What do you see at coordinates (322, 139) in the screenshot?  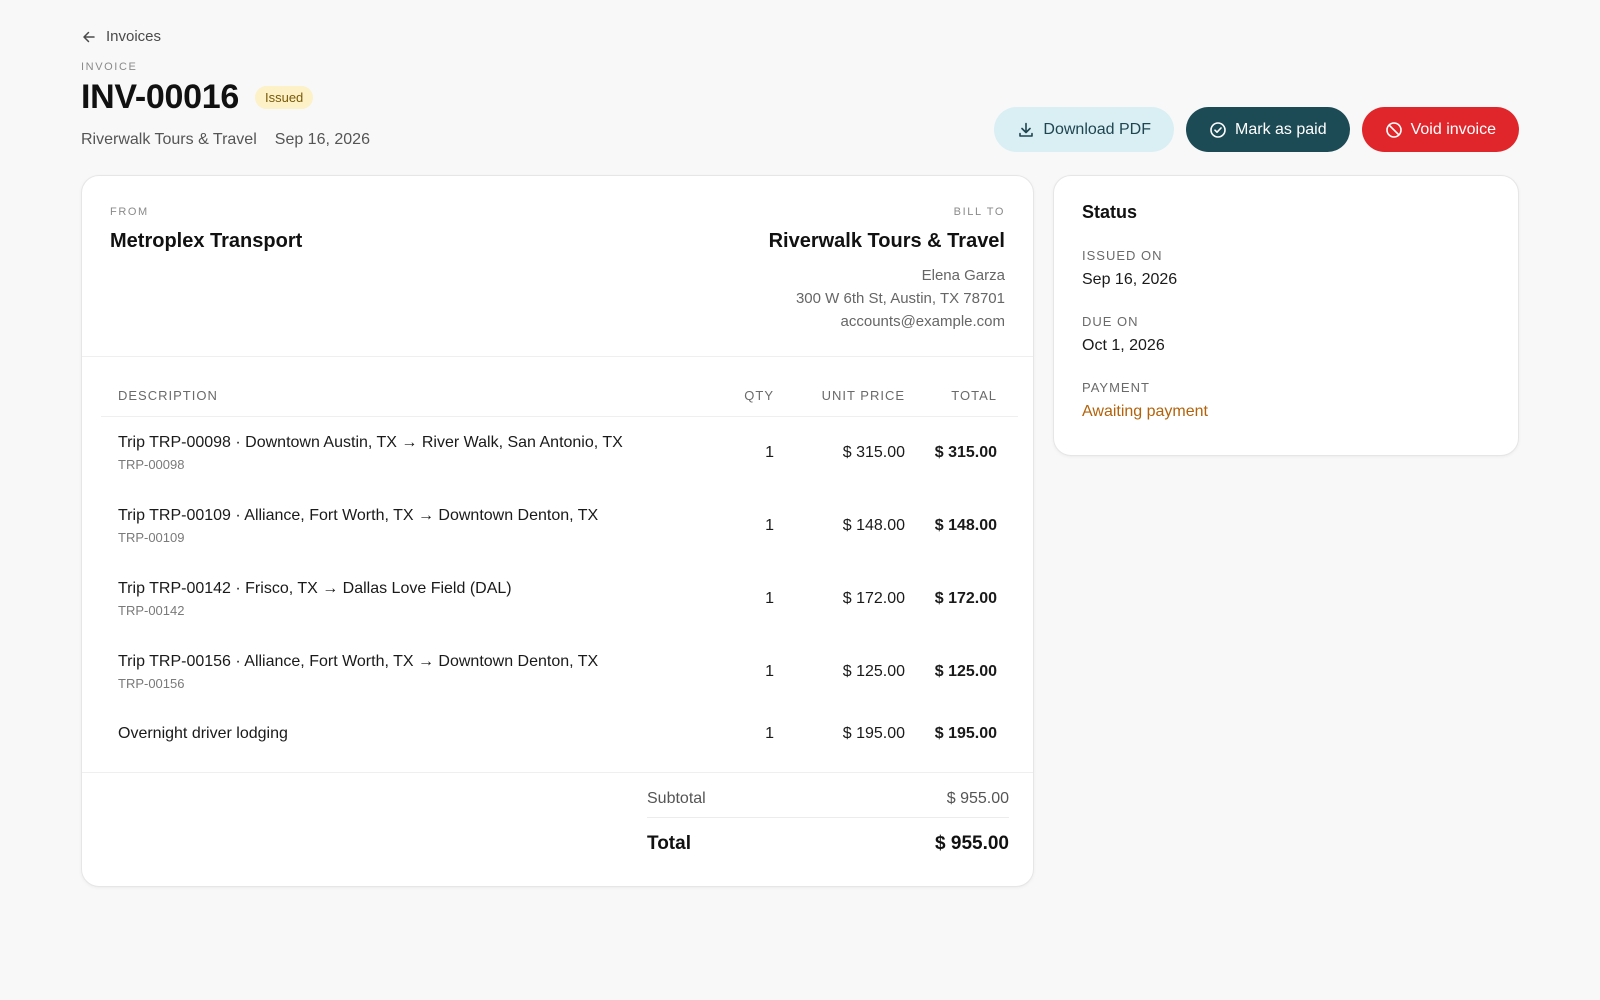 I see `meta-date: Sep 16, 2026` at bounding box center [322, 139].